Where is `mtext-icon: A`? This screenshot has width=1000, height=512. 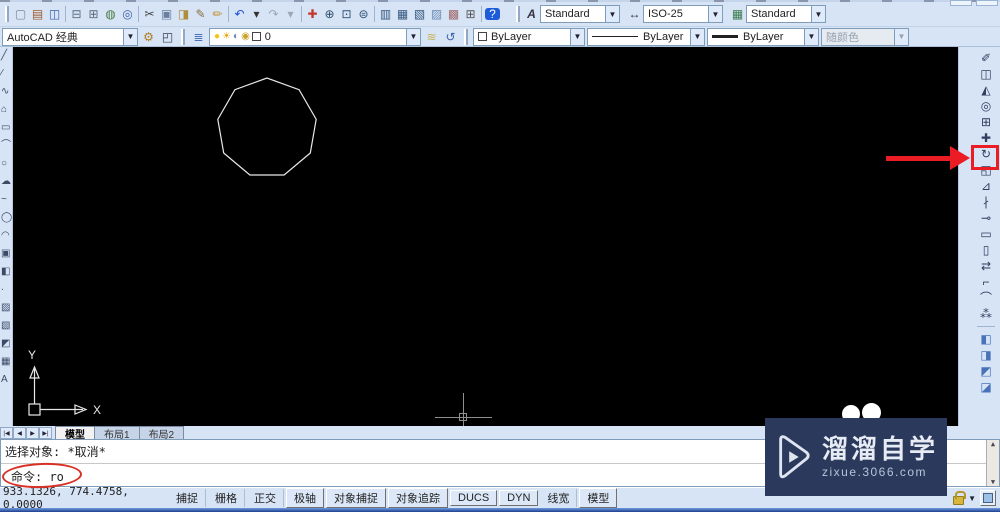
mtext-icon: A is located at coordinates (6, 380).